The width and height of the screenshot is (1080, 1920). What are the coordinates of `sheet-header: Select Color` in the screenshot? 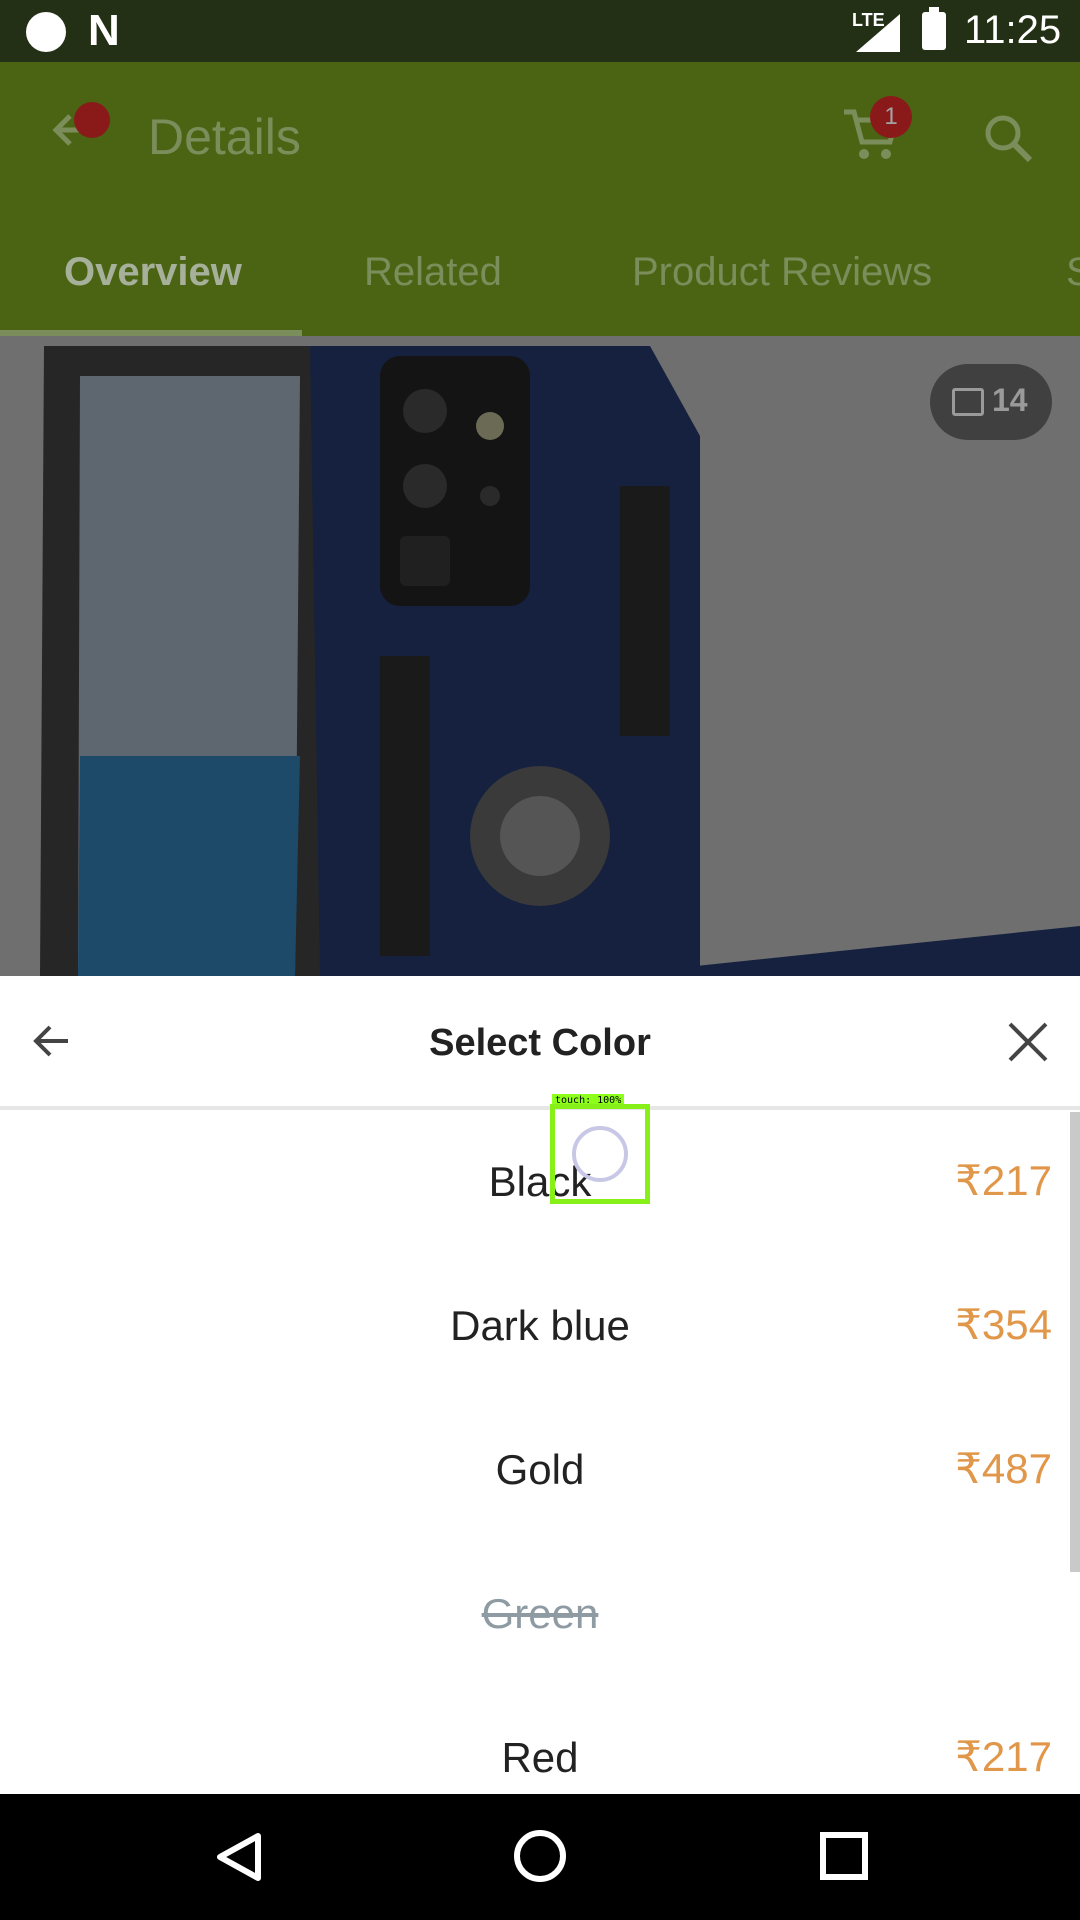 It's located at (540, 1041).